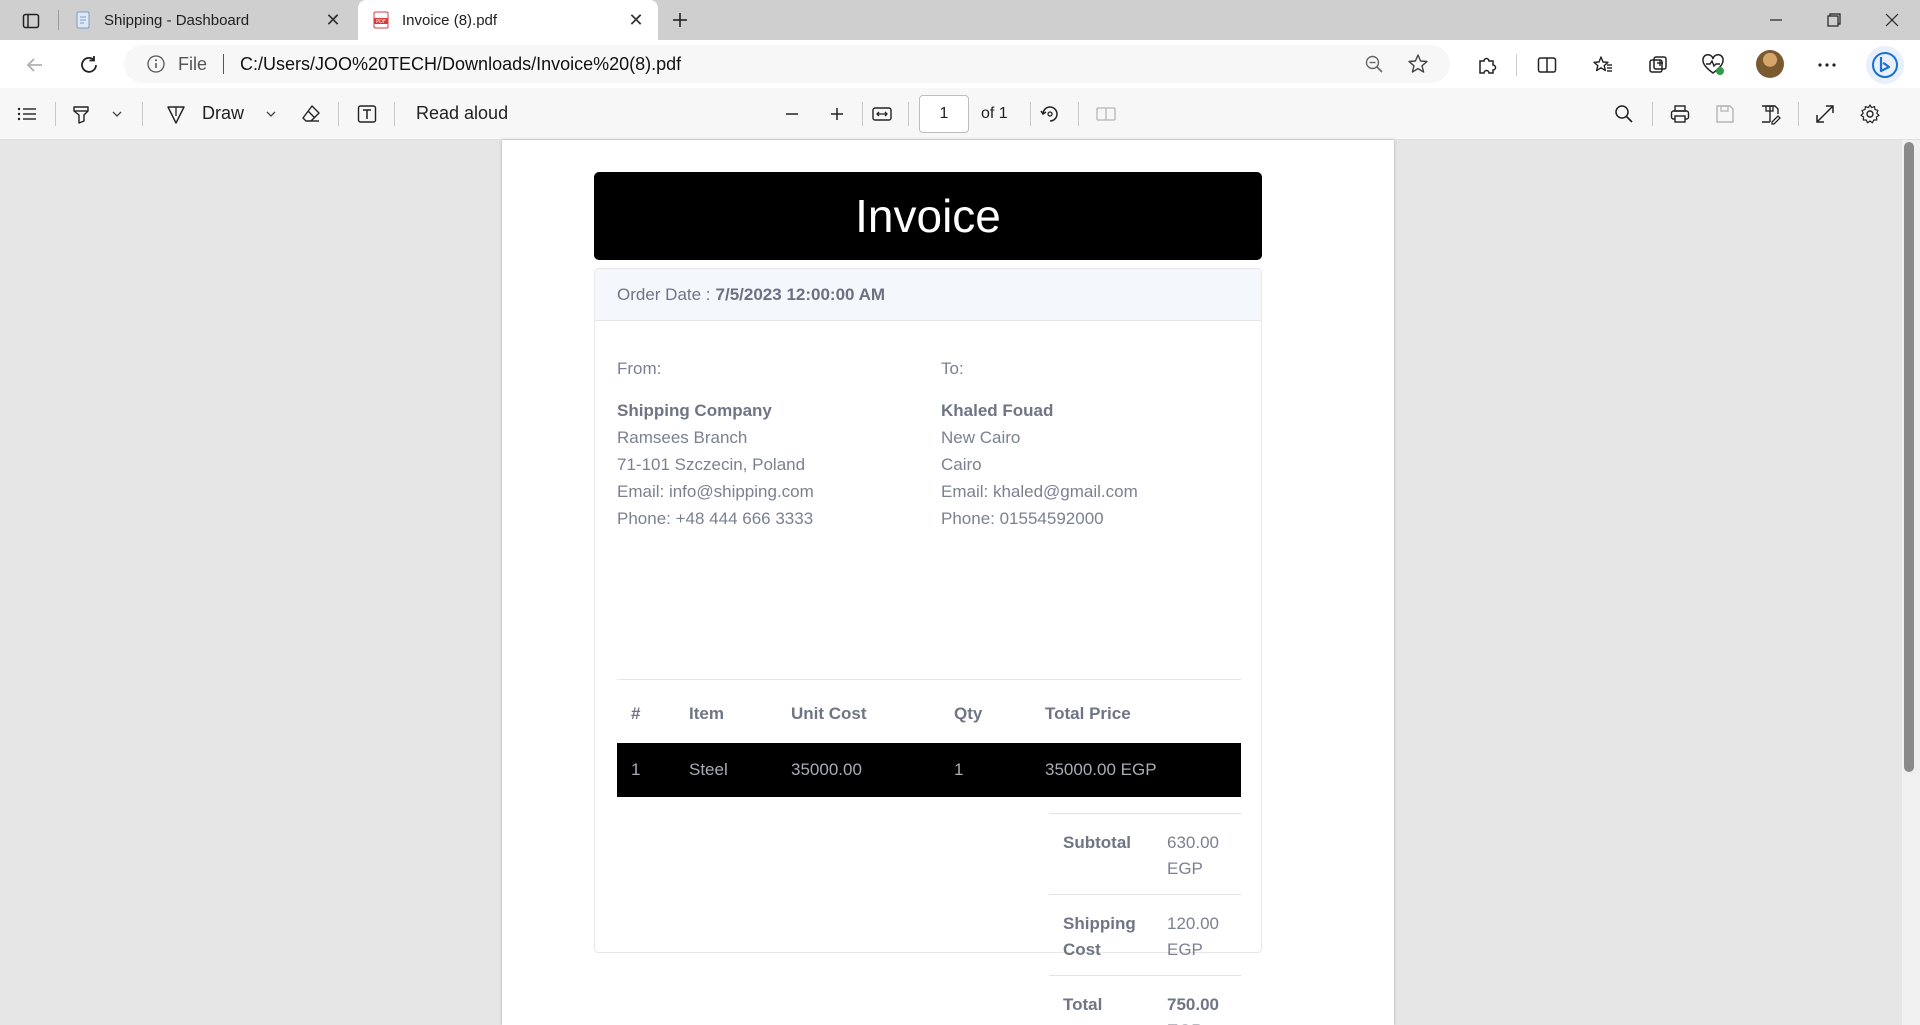 This screenshot has height=1025, width=1920. What do you see at coordinates (89, 65) in the screenshot?
I see `refresh-icon` at bounding box center [89, 65].